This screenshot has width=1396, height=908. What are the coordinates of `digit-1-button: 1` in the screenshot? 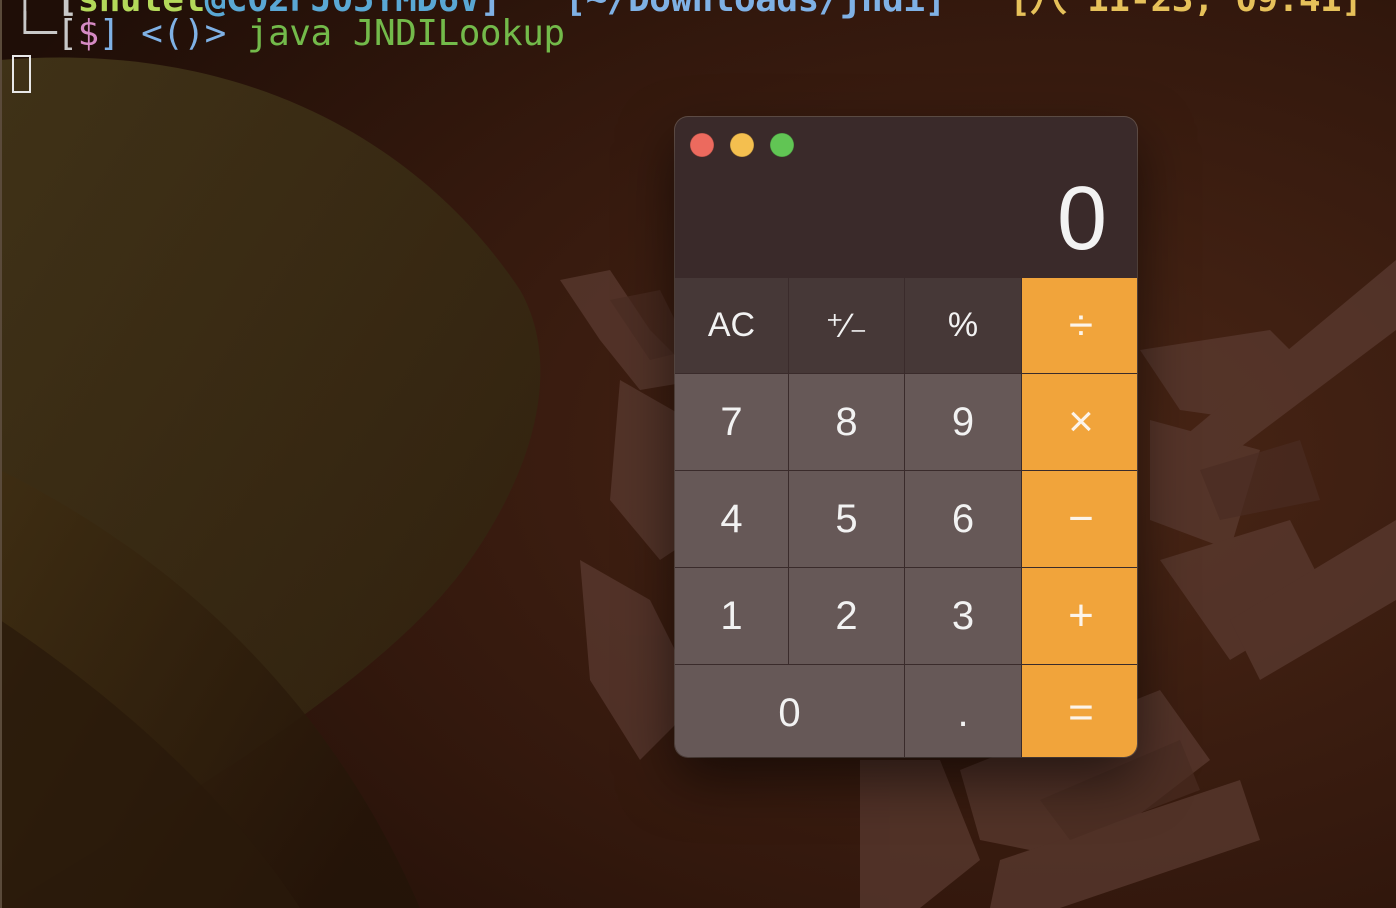 It's located at (731, 616).